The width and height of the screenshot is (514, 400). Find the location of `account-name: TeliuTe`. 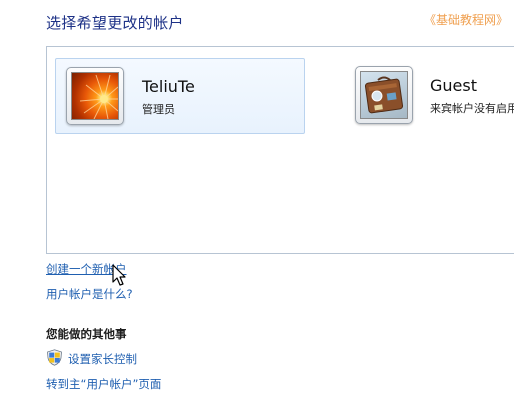

account-name: TeliuTe is located at coordinates (168, 86).